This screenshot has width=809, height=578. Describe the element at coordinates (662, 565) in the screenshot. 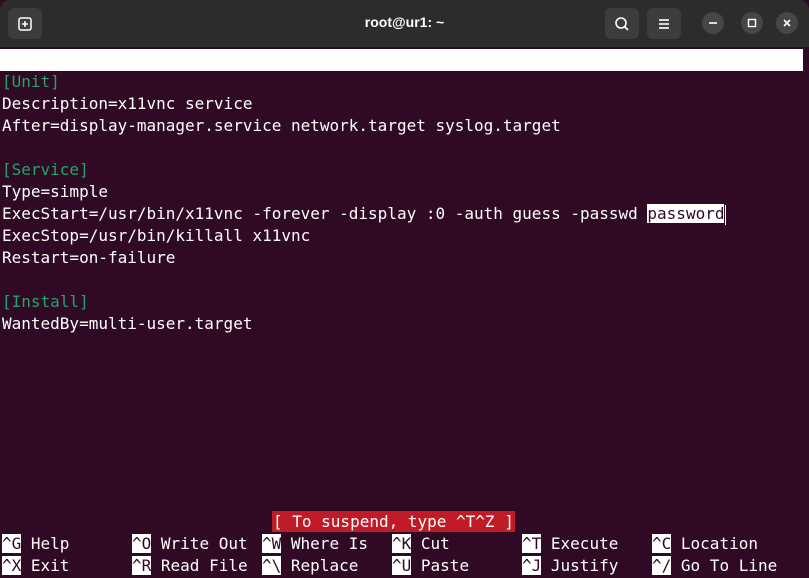

I see `shortcut-key: ^/` at that location.